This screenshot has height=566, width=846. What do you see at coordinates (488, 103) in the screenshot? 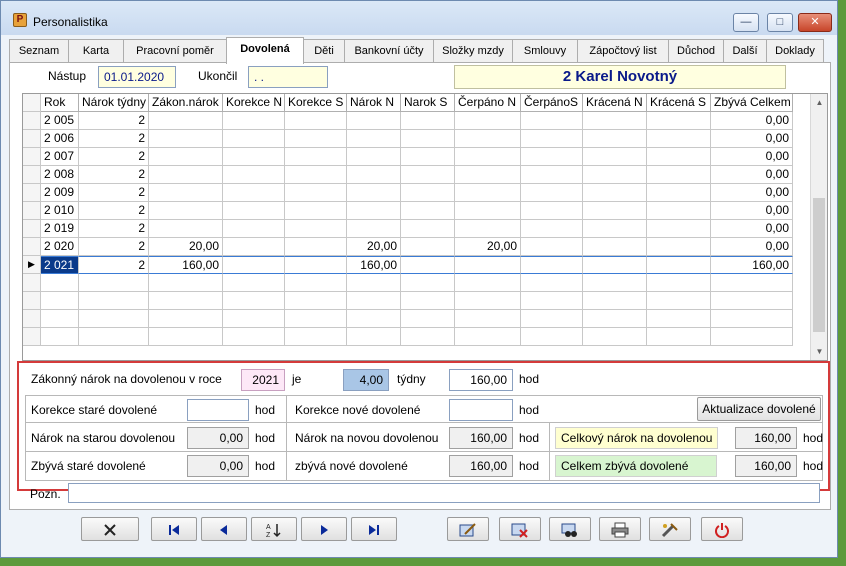
I see `column-header: Čerpáno N` at bounding box center [488, 103].